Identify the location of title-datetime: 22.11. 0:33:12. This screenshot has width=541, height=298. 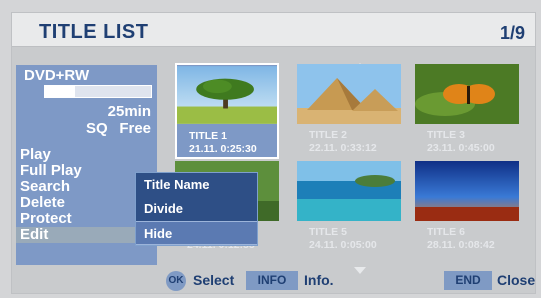
(349, 148).